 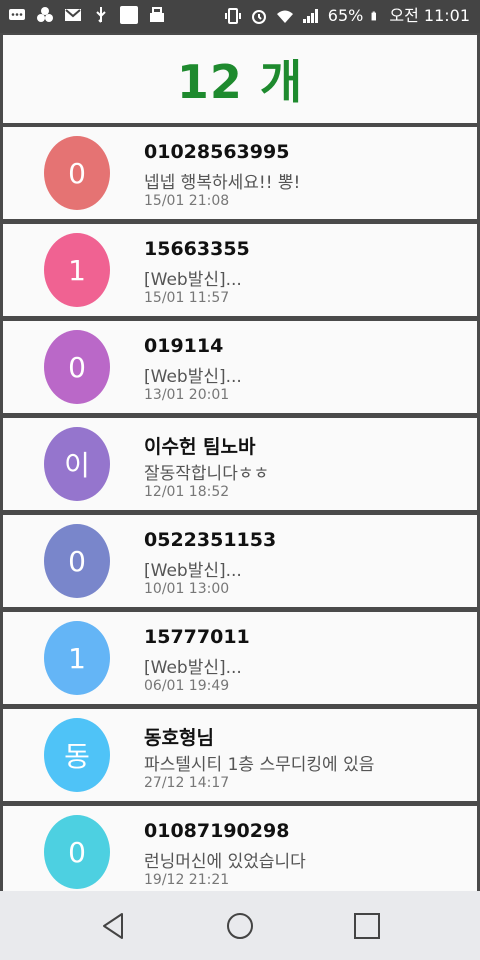 What do you see at coordinates (77, 755) in the screenshot?
I see `avatar: 동` at bounding box center [77, 755].